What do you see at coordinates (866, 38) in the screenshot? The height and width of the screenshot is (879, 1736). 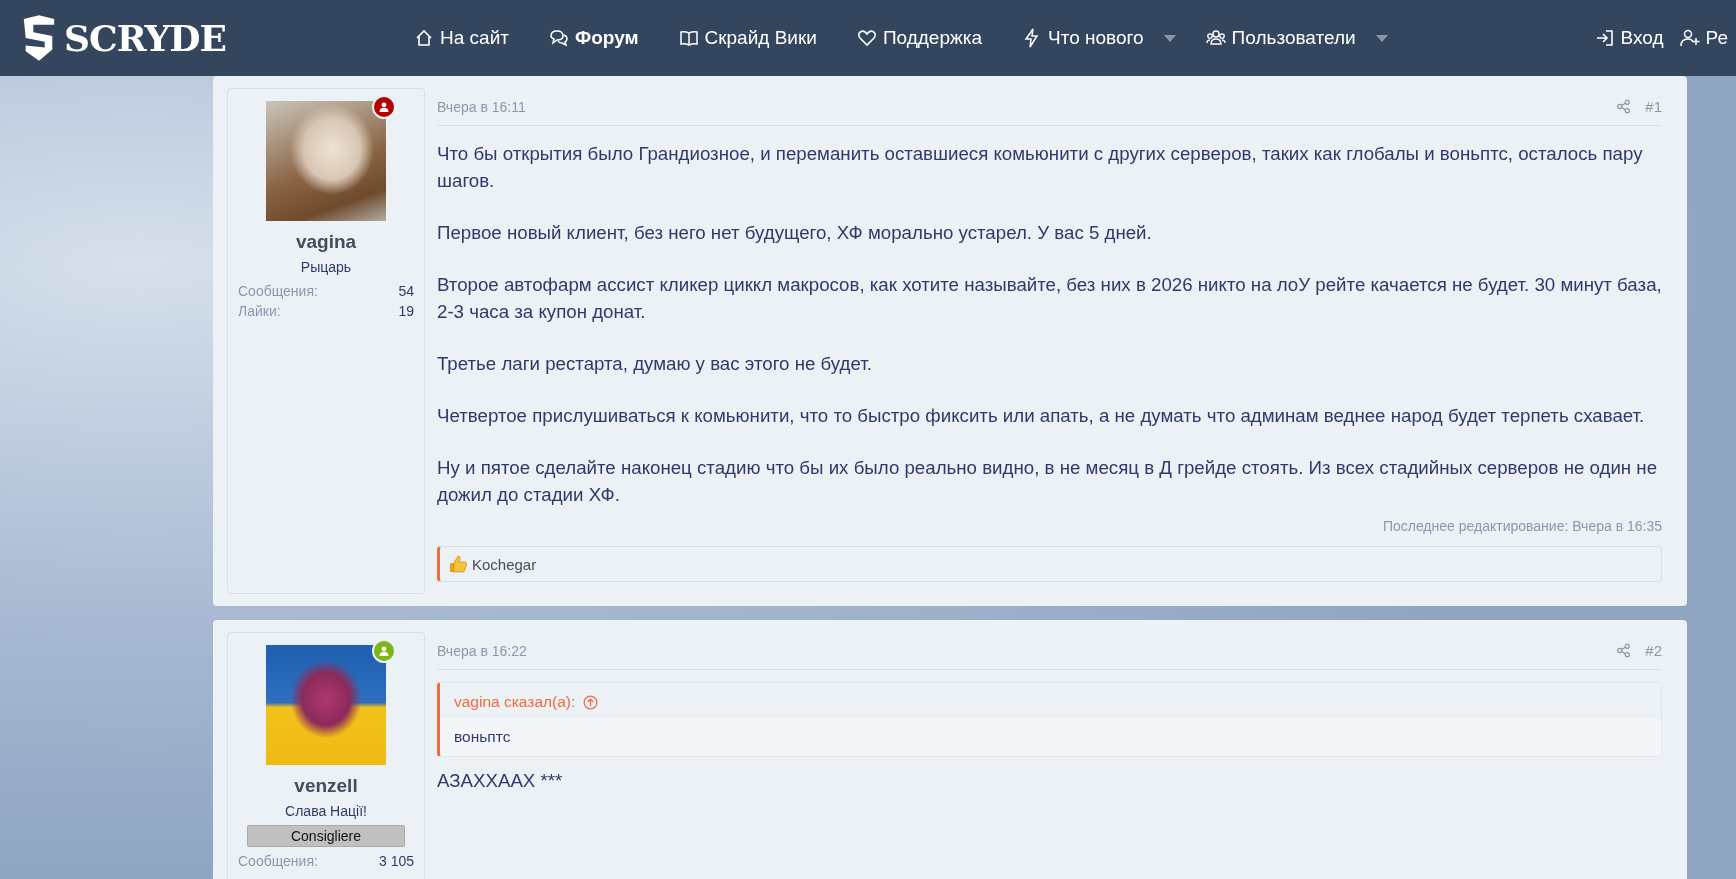 I see `heart-icon` at bounding box center [866, 38].